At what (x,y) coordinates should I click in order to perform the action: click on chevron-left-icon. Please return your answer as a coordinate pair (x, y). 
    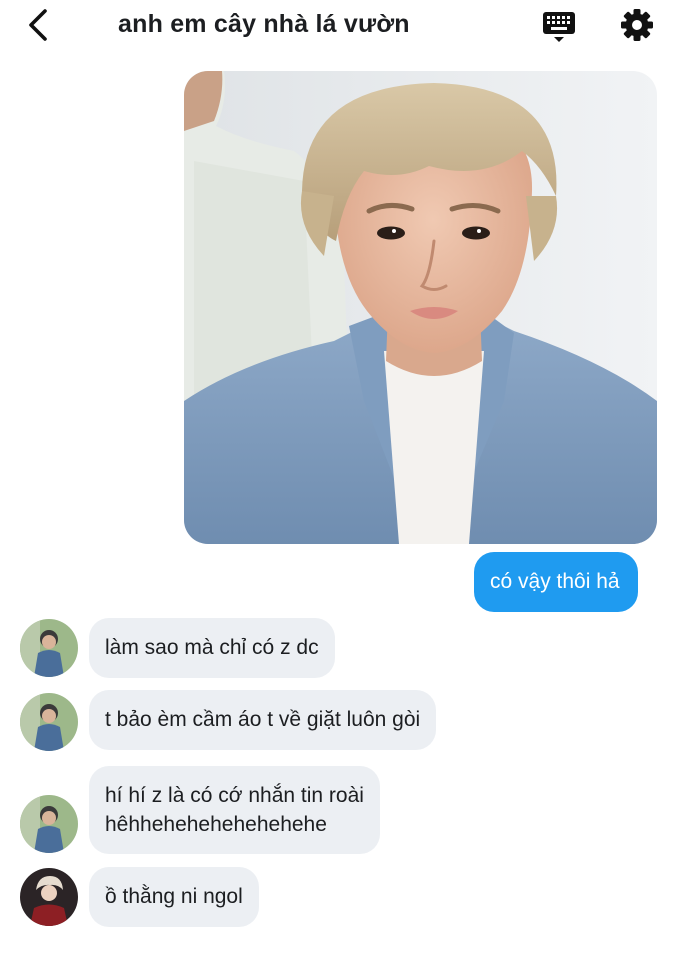
    Looking at the image, I should click on (38, 25).